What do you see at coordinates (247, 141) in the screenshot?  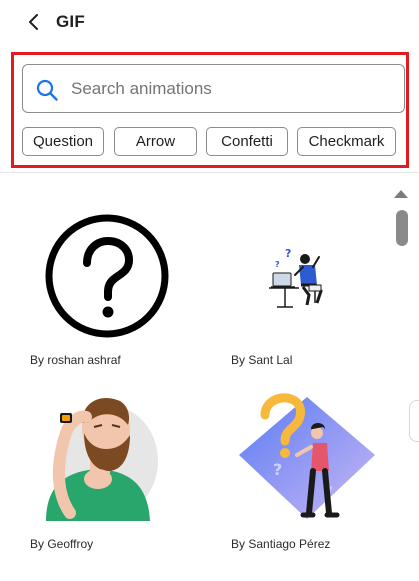 I see `chip-confetti: Confetti` at bounding box center [247, 141].